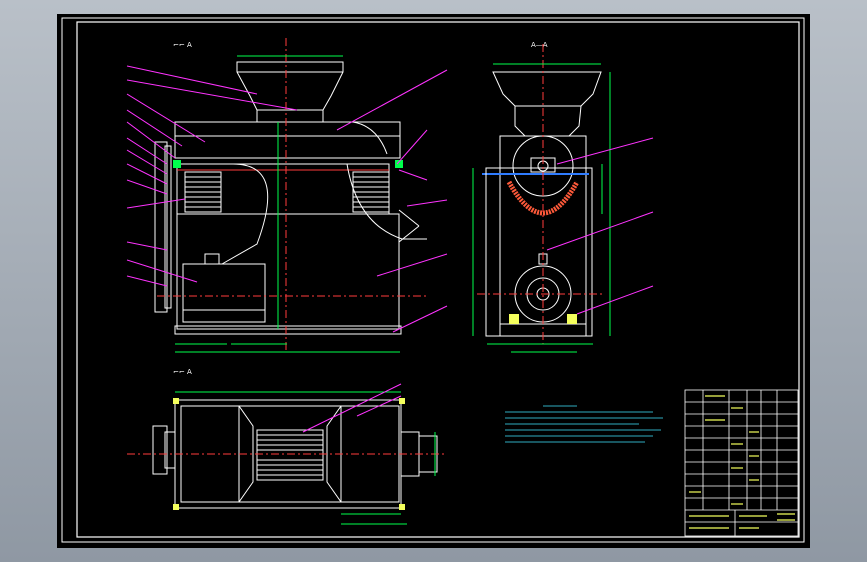 Image resolution: width=867 pixels, height=562 pixels. I want to click on right-grille, so click(371, 192).